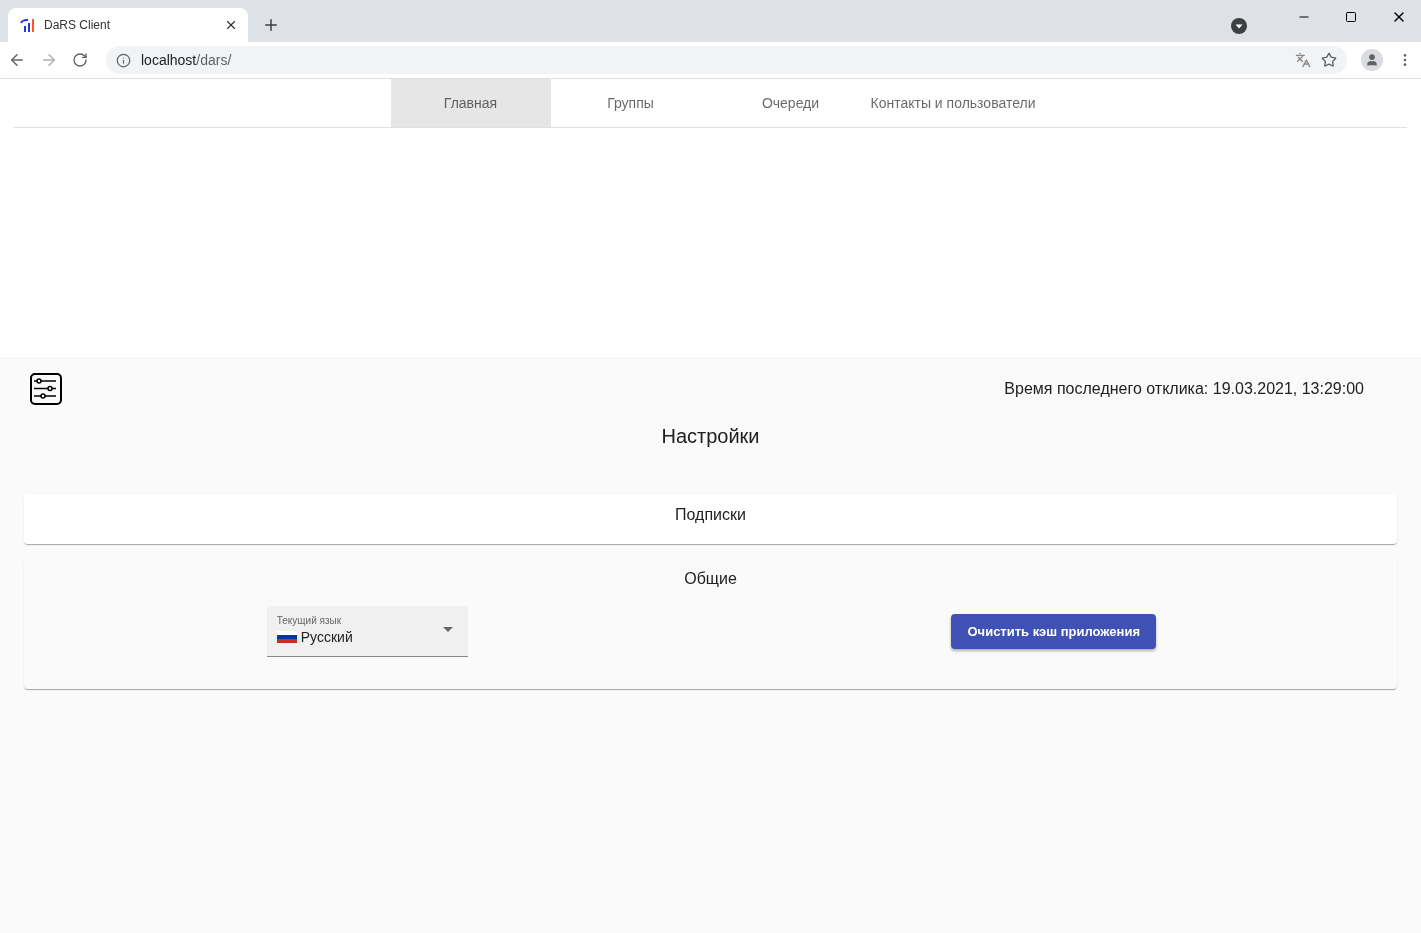 This screenshot has height=933, width=1421. Describe the element at coordinates (447, 629) in the screenshot. I see `caret-icon` at that location.